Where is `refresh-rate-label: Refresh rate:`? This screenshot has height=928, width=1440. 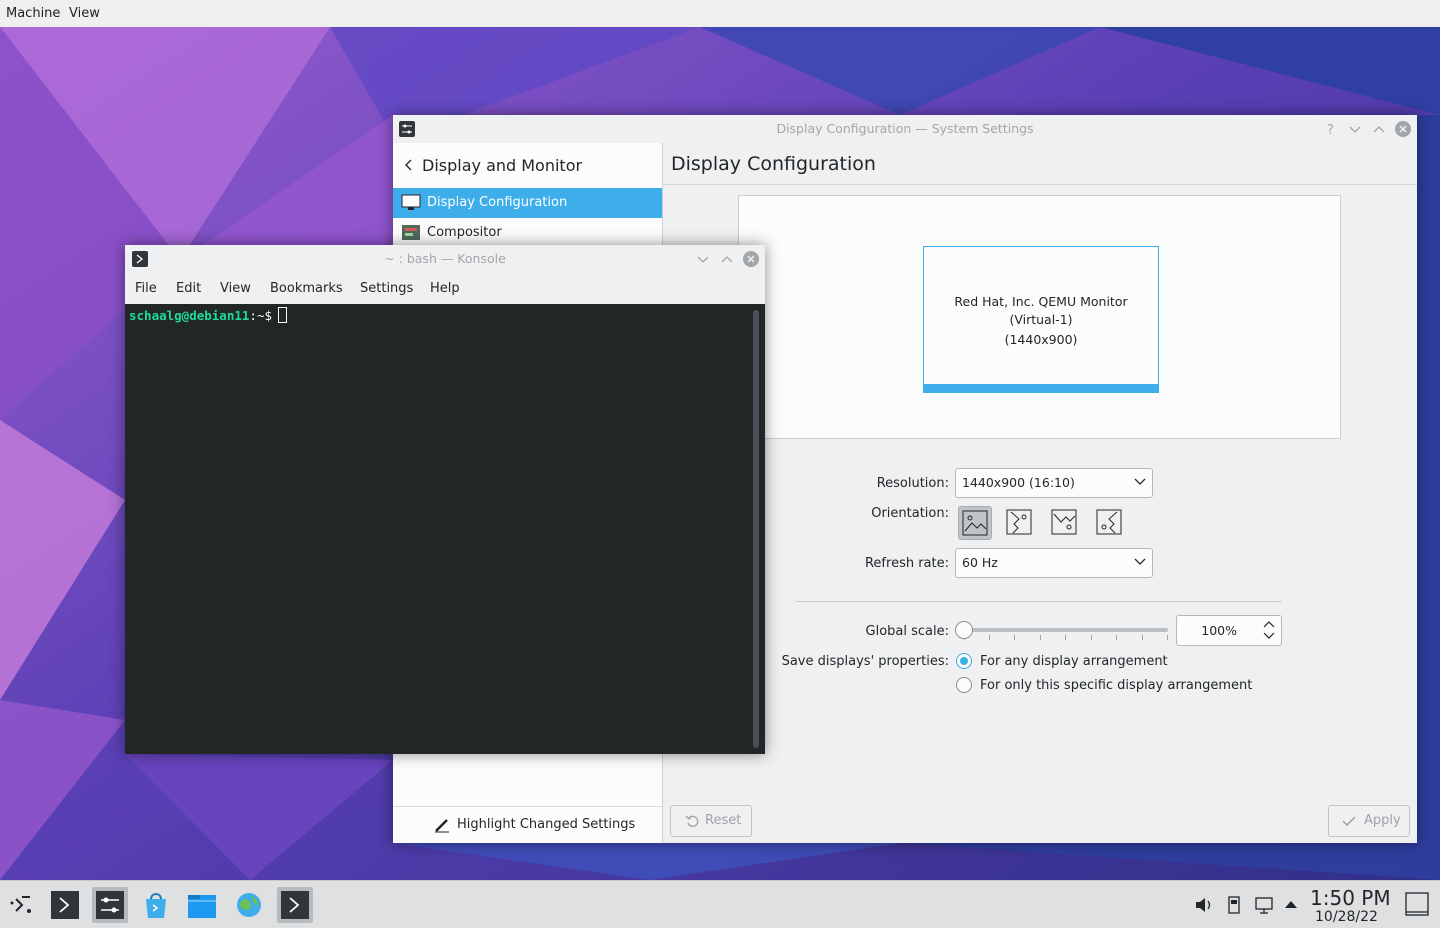
refresh-rate-label: Refresh rate: is located at coordinates (906, 563).